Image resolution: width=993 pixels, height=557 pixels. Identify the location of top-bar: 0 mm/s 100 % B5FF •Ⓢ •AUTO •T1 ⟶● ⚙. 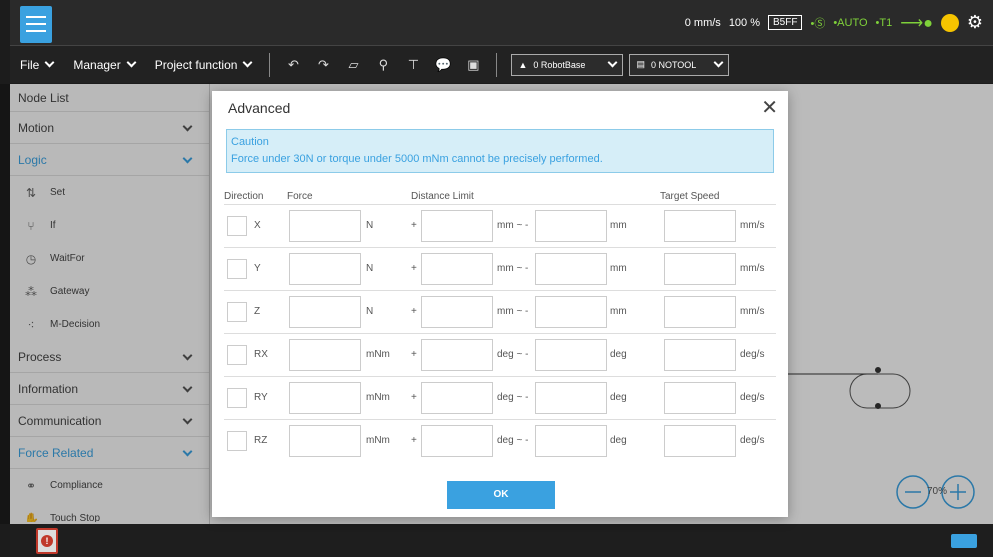
(496, 22).